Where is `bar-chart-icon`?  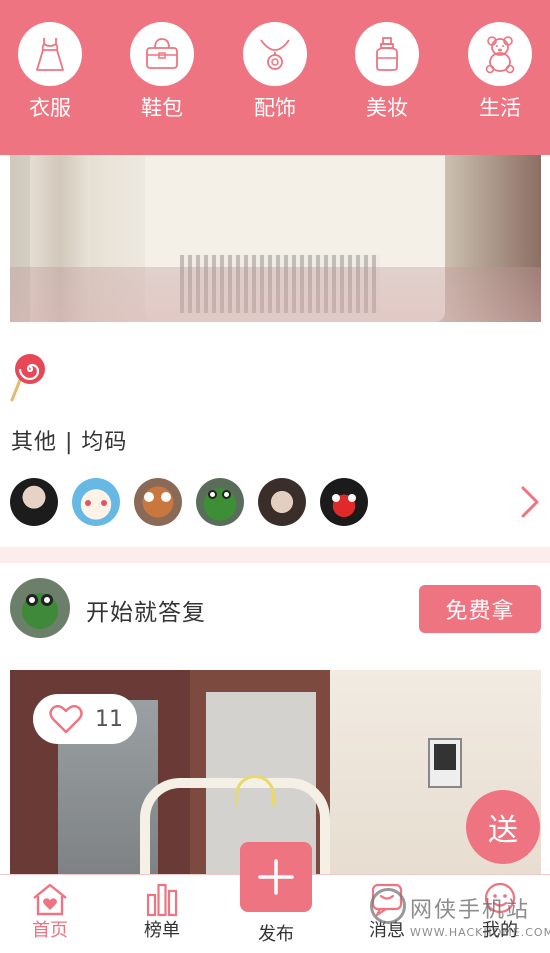
bar-chart-icon is located at coordinates (162, 900).